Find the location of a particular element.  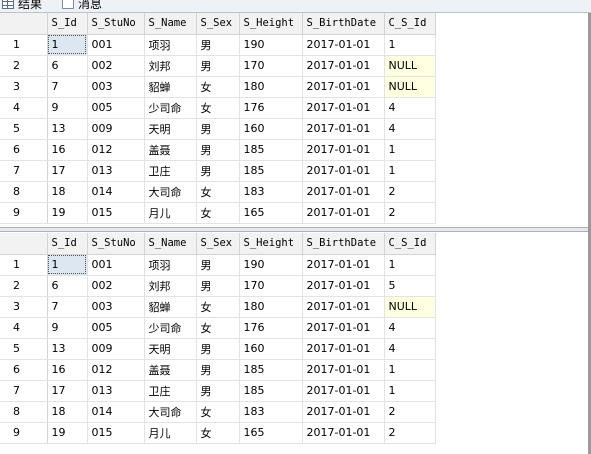

table-row: 2 6 002 刘邦男 170 2017-01-01 5 is located at coordinates (295, 286).